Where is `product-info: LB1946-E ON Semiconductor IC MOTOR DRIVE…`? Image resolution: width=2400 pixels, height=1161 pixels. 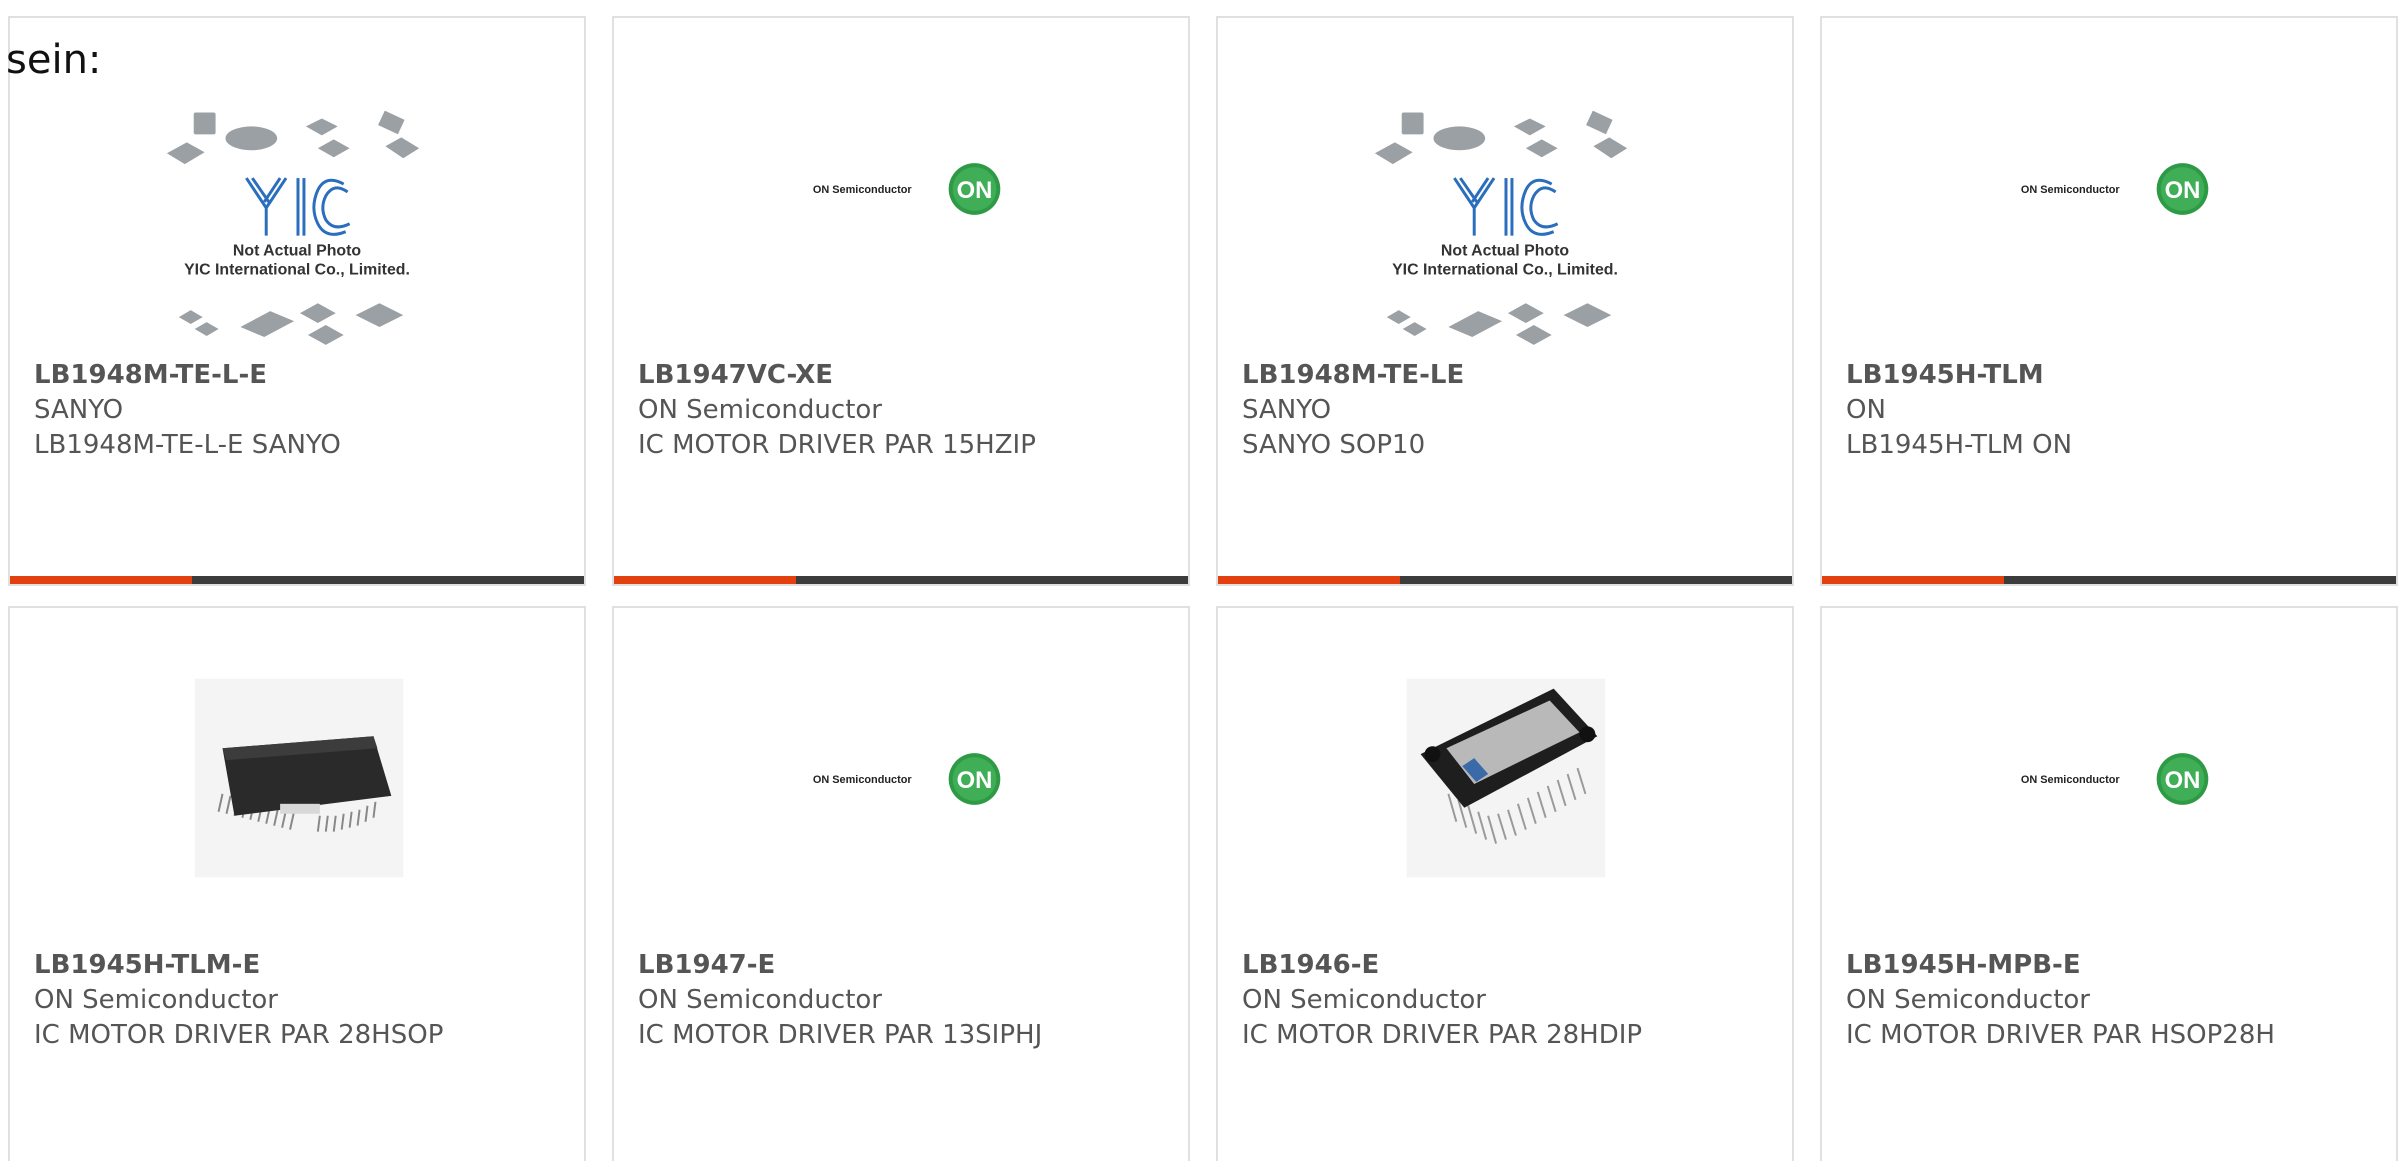 product-info: LB1946-E ON Semiconductor IC MOTOR DRIVE… is located at coordinates (1507, 1000).